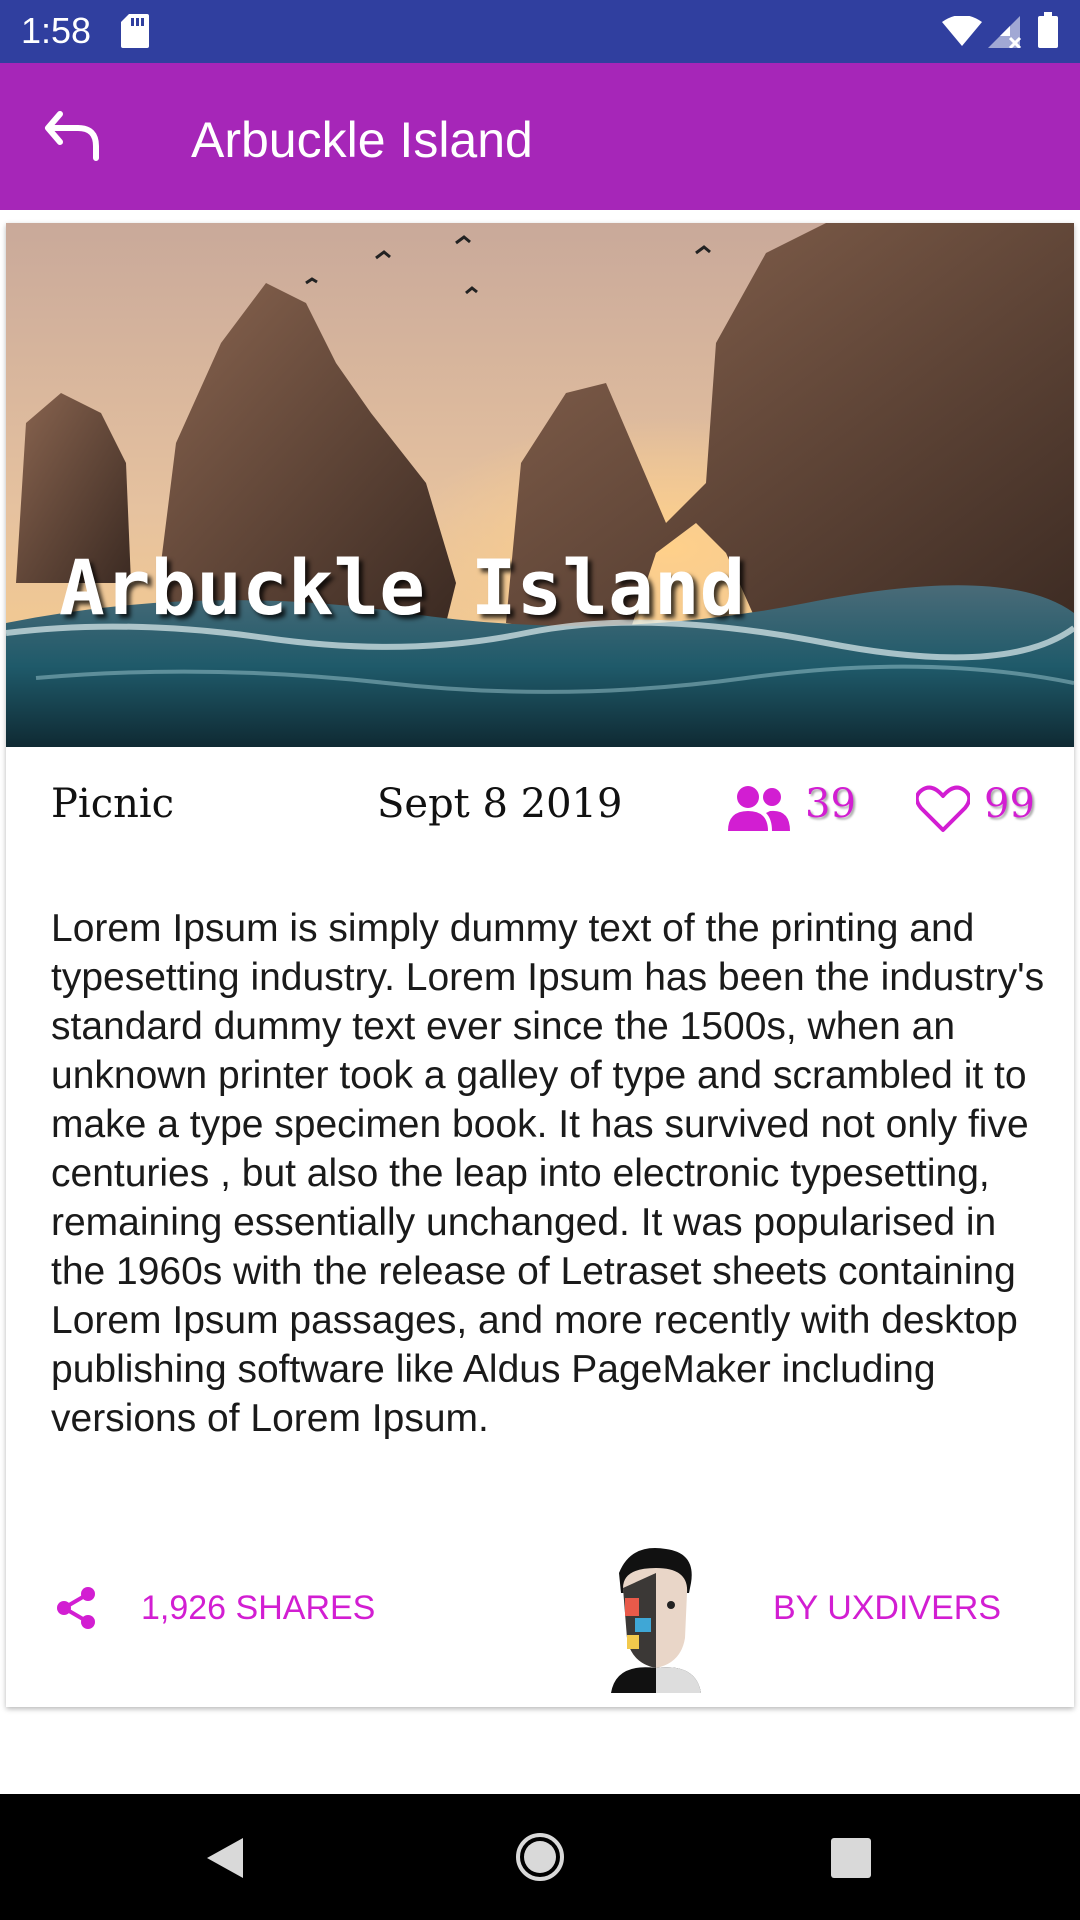  What do you see at coordinates (74, 139) in the screenshot?
I see `back-arrow-icon` at bounding box center [74, 139].